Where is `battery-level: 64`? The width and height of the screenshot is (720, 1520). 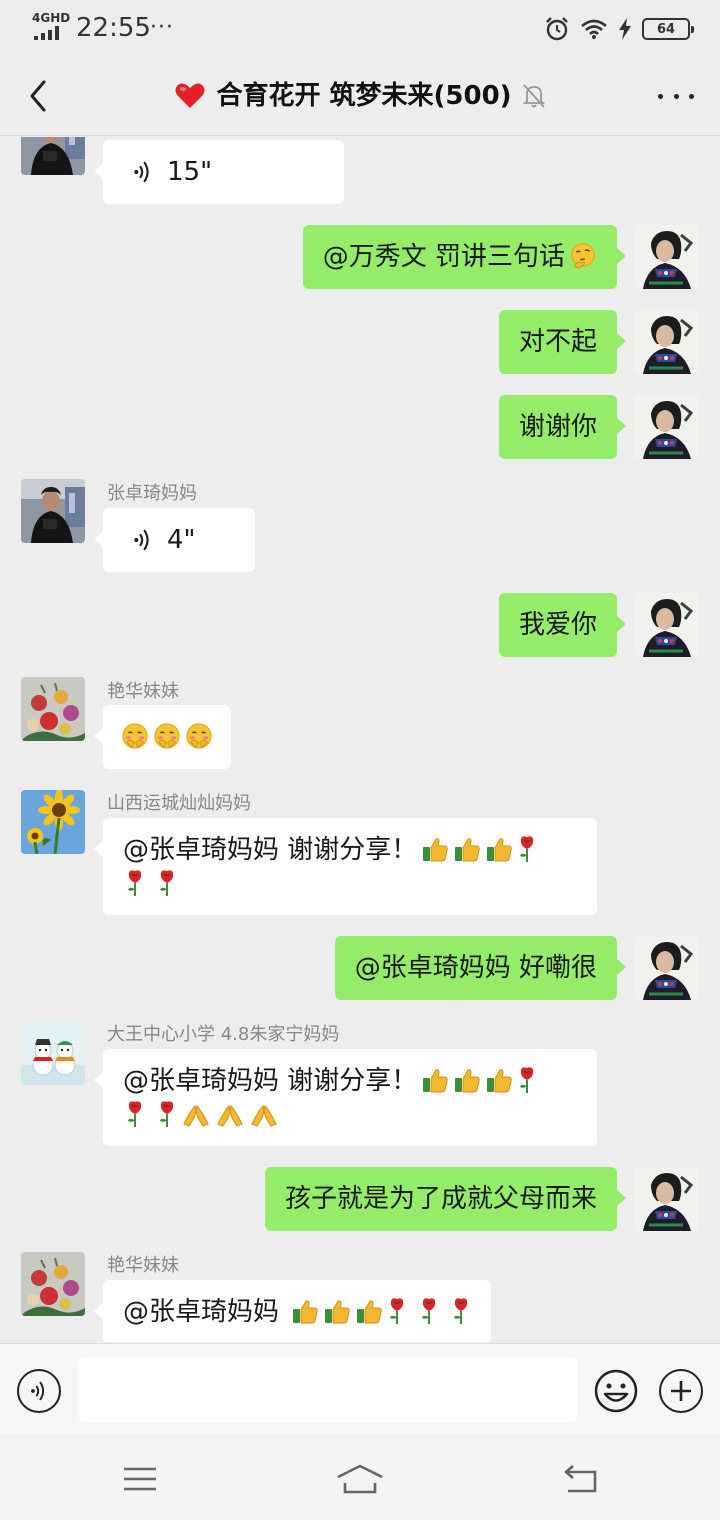
battery-level: 64 is located at coordinates (666, 29).